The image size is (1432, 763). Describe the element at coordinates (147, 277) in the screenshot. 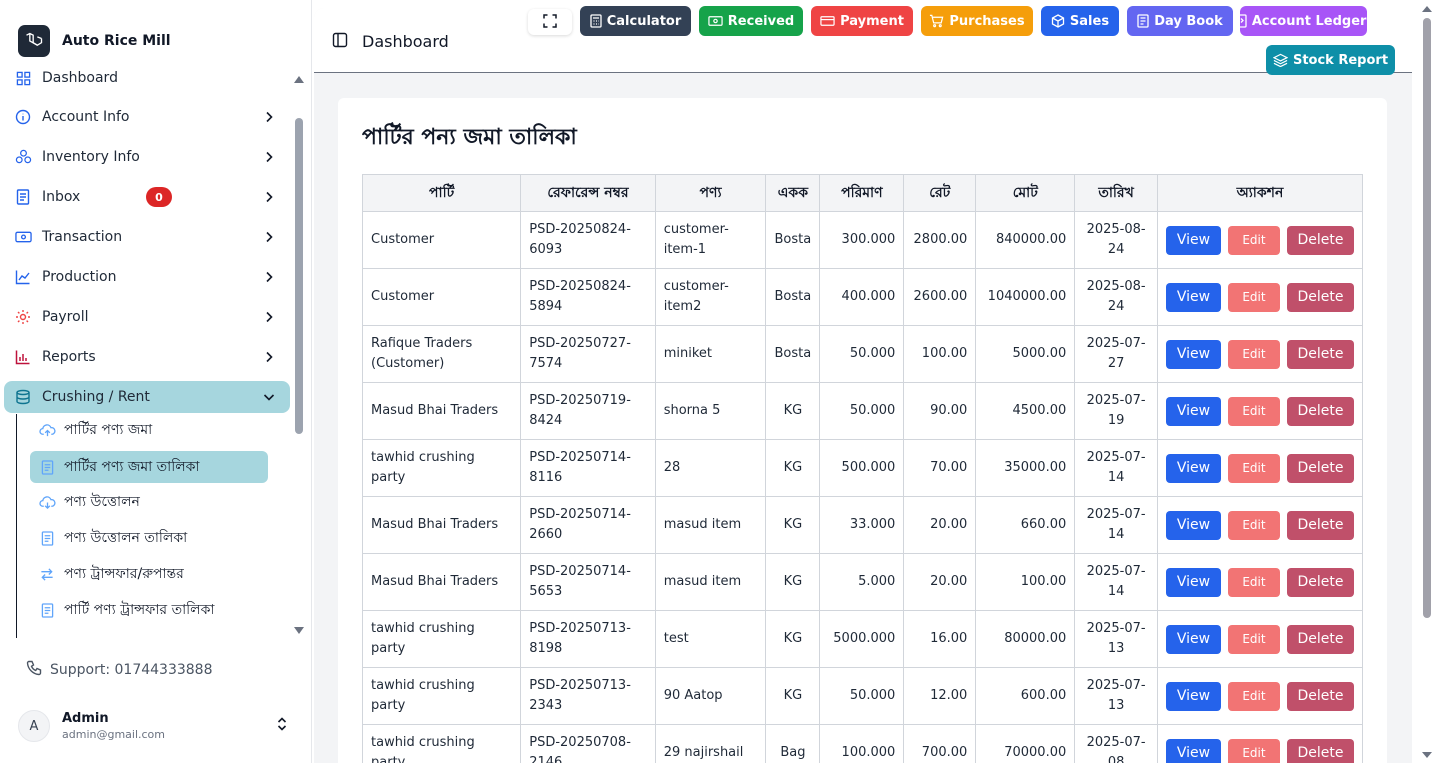

I see `sidebar-item-production: Production` at that location.